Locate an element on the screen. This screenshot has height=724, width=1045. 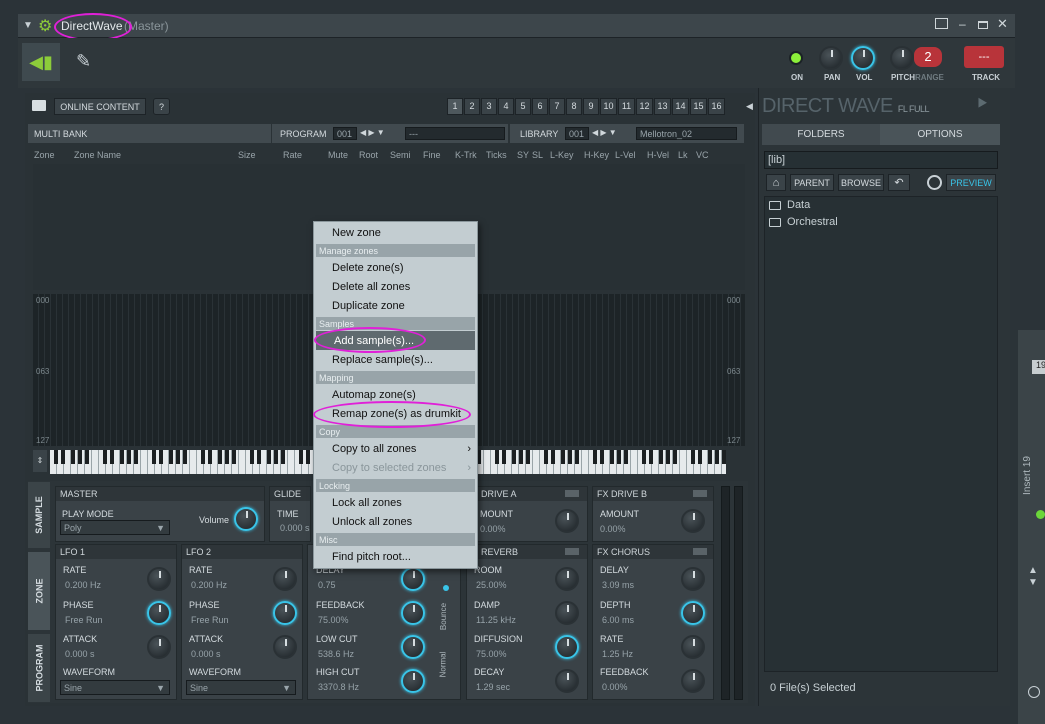
clock-icon is located at coordinates (1034, 692).